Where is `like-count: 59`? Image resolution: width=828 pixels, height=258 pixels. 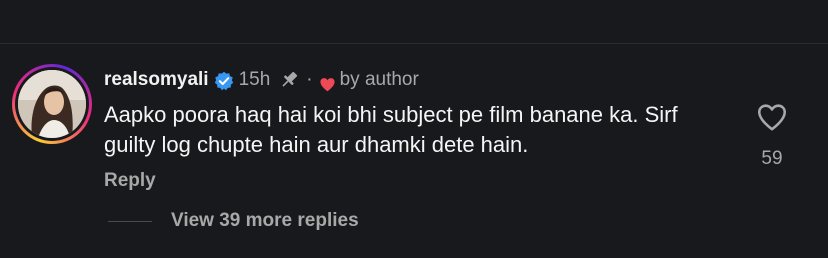
like-count: 59 is located at coordinates (772, 158).